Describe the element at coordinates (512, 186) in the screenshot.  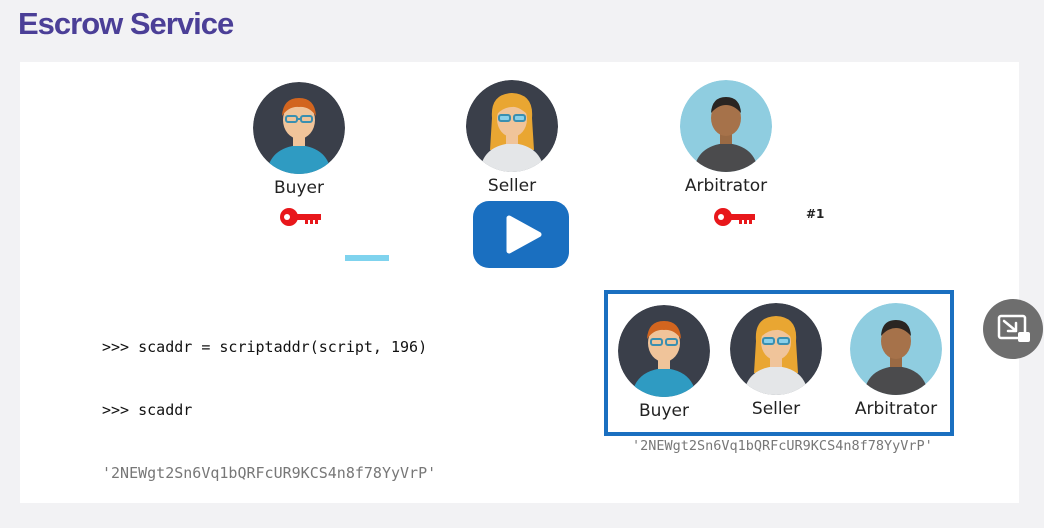
I see `party-label: Seller` at that location.